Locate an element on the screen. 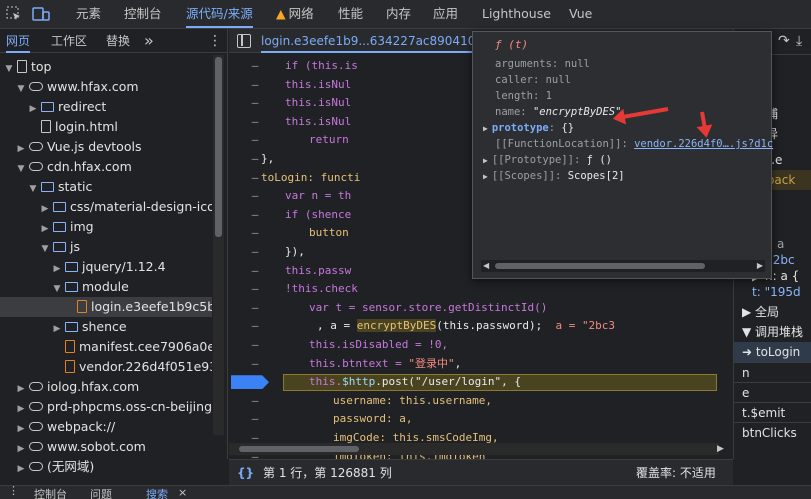 The image size is (811, 499). devtools-tab: 性能 is located at coordinates (350, 14).